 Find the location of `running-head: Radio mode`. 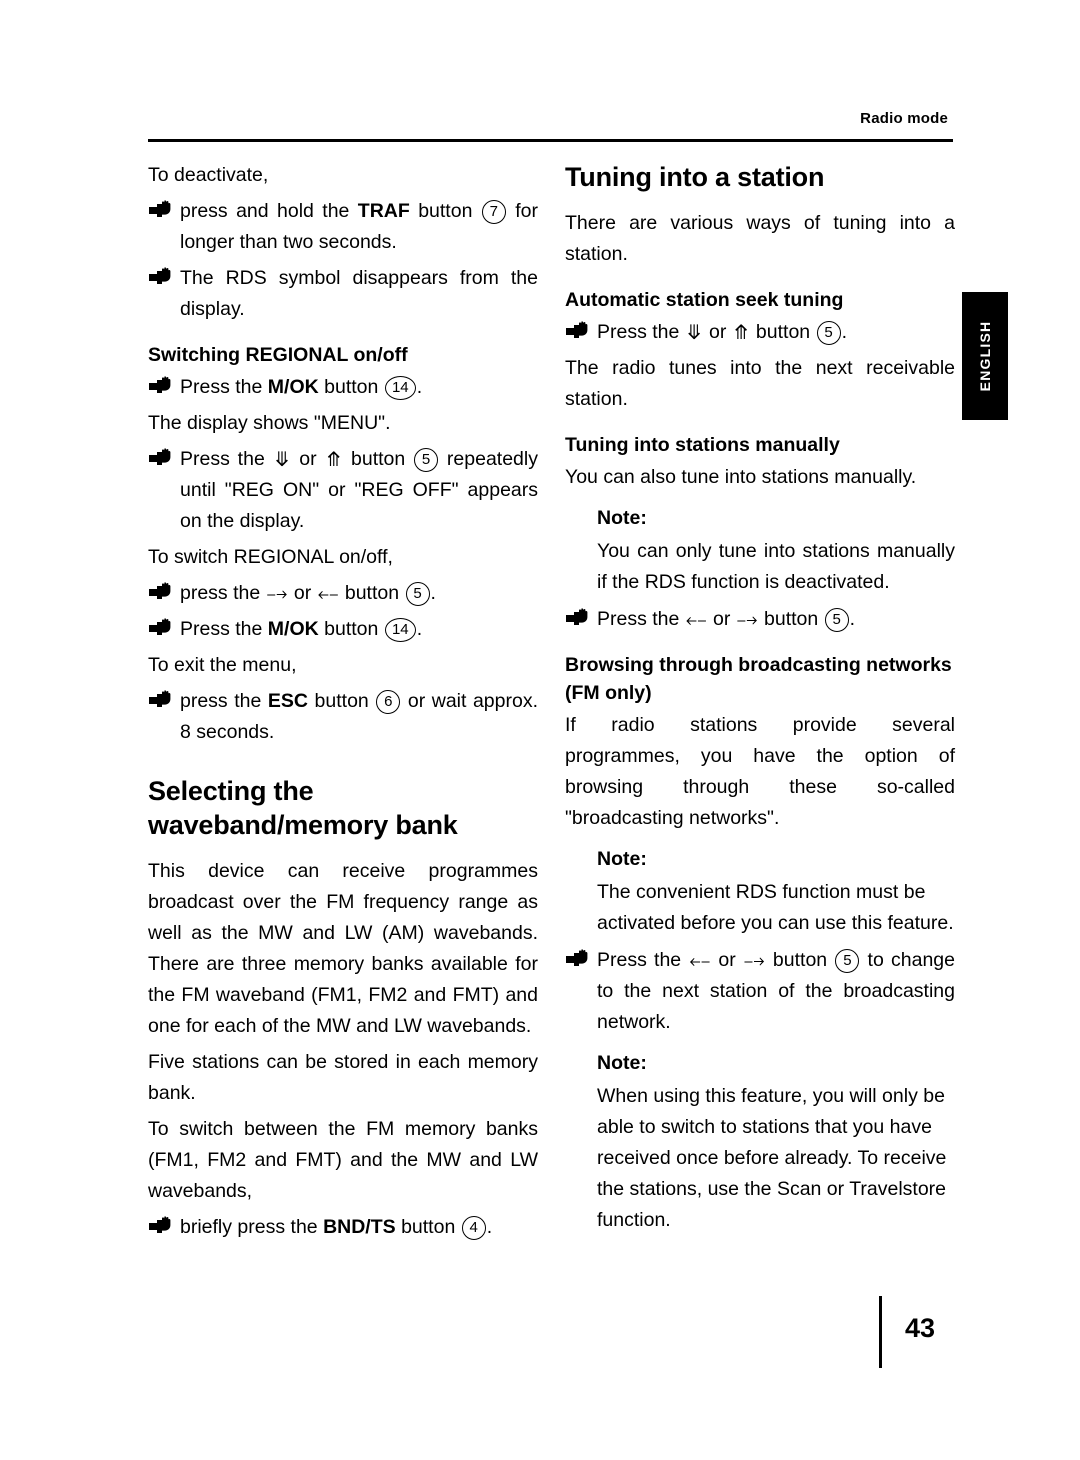

running-head: Radio mode is located at coordinates (904, 118).